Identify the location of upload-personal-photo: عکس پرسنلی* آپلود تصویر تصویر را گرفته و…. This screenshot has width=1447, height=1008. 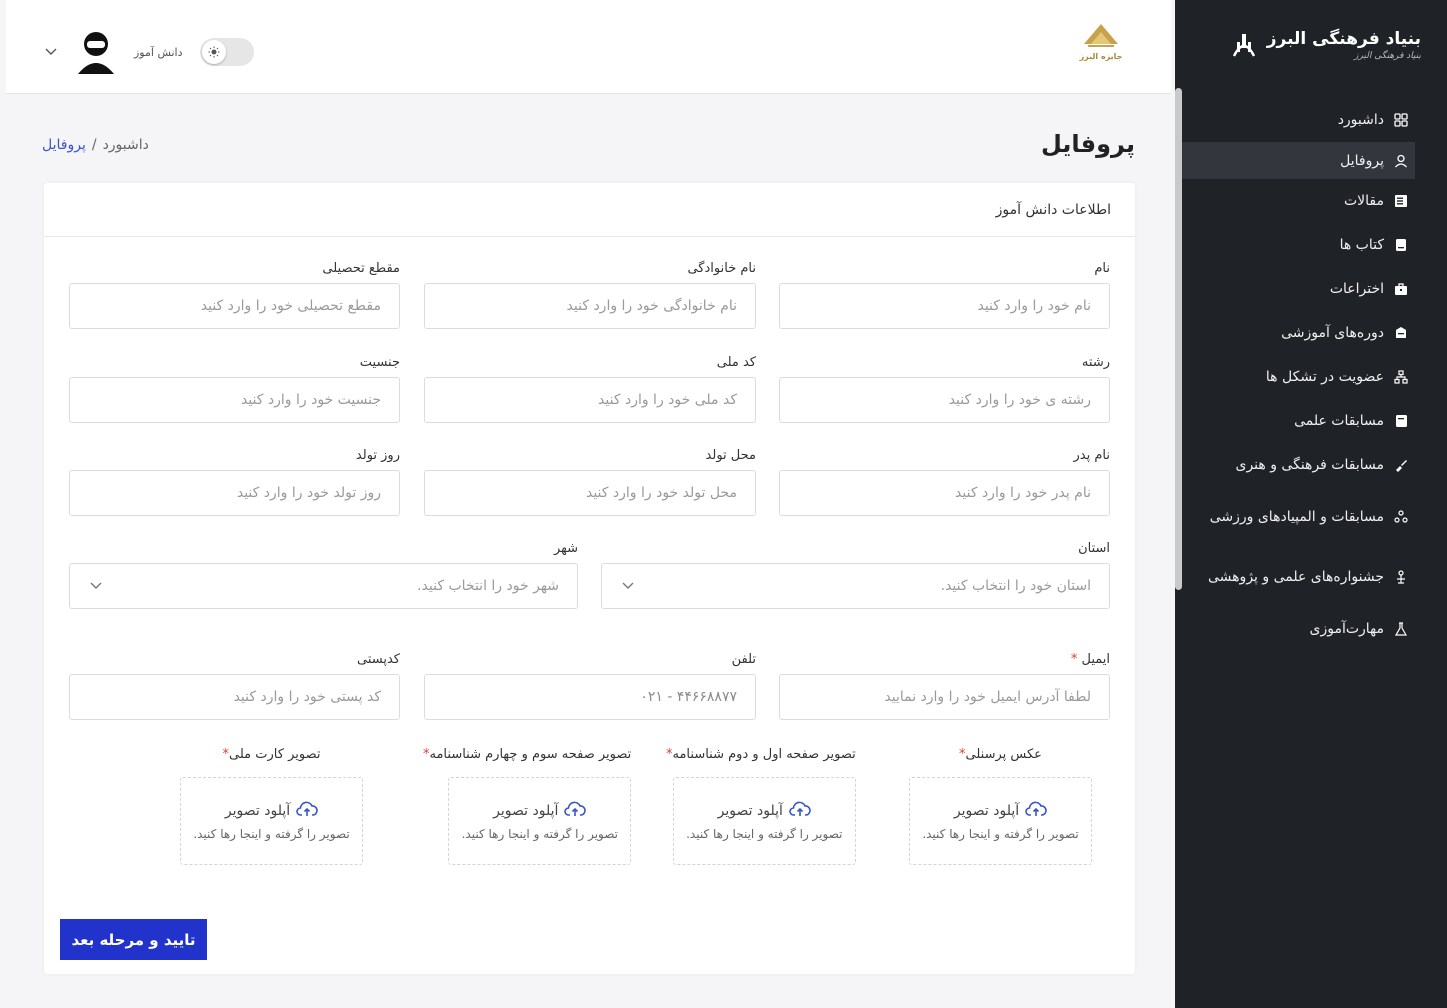
(1000, 806).